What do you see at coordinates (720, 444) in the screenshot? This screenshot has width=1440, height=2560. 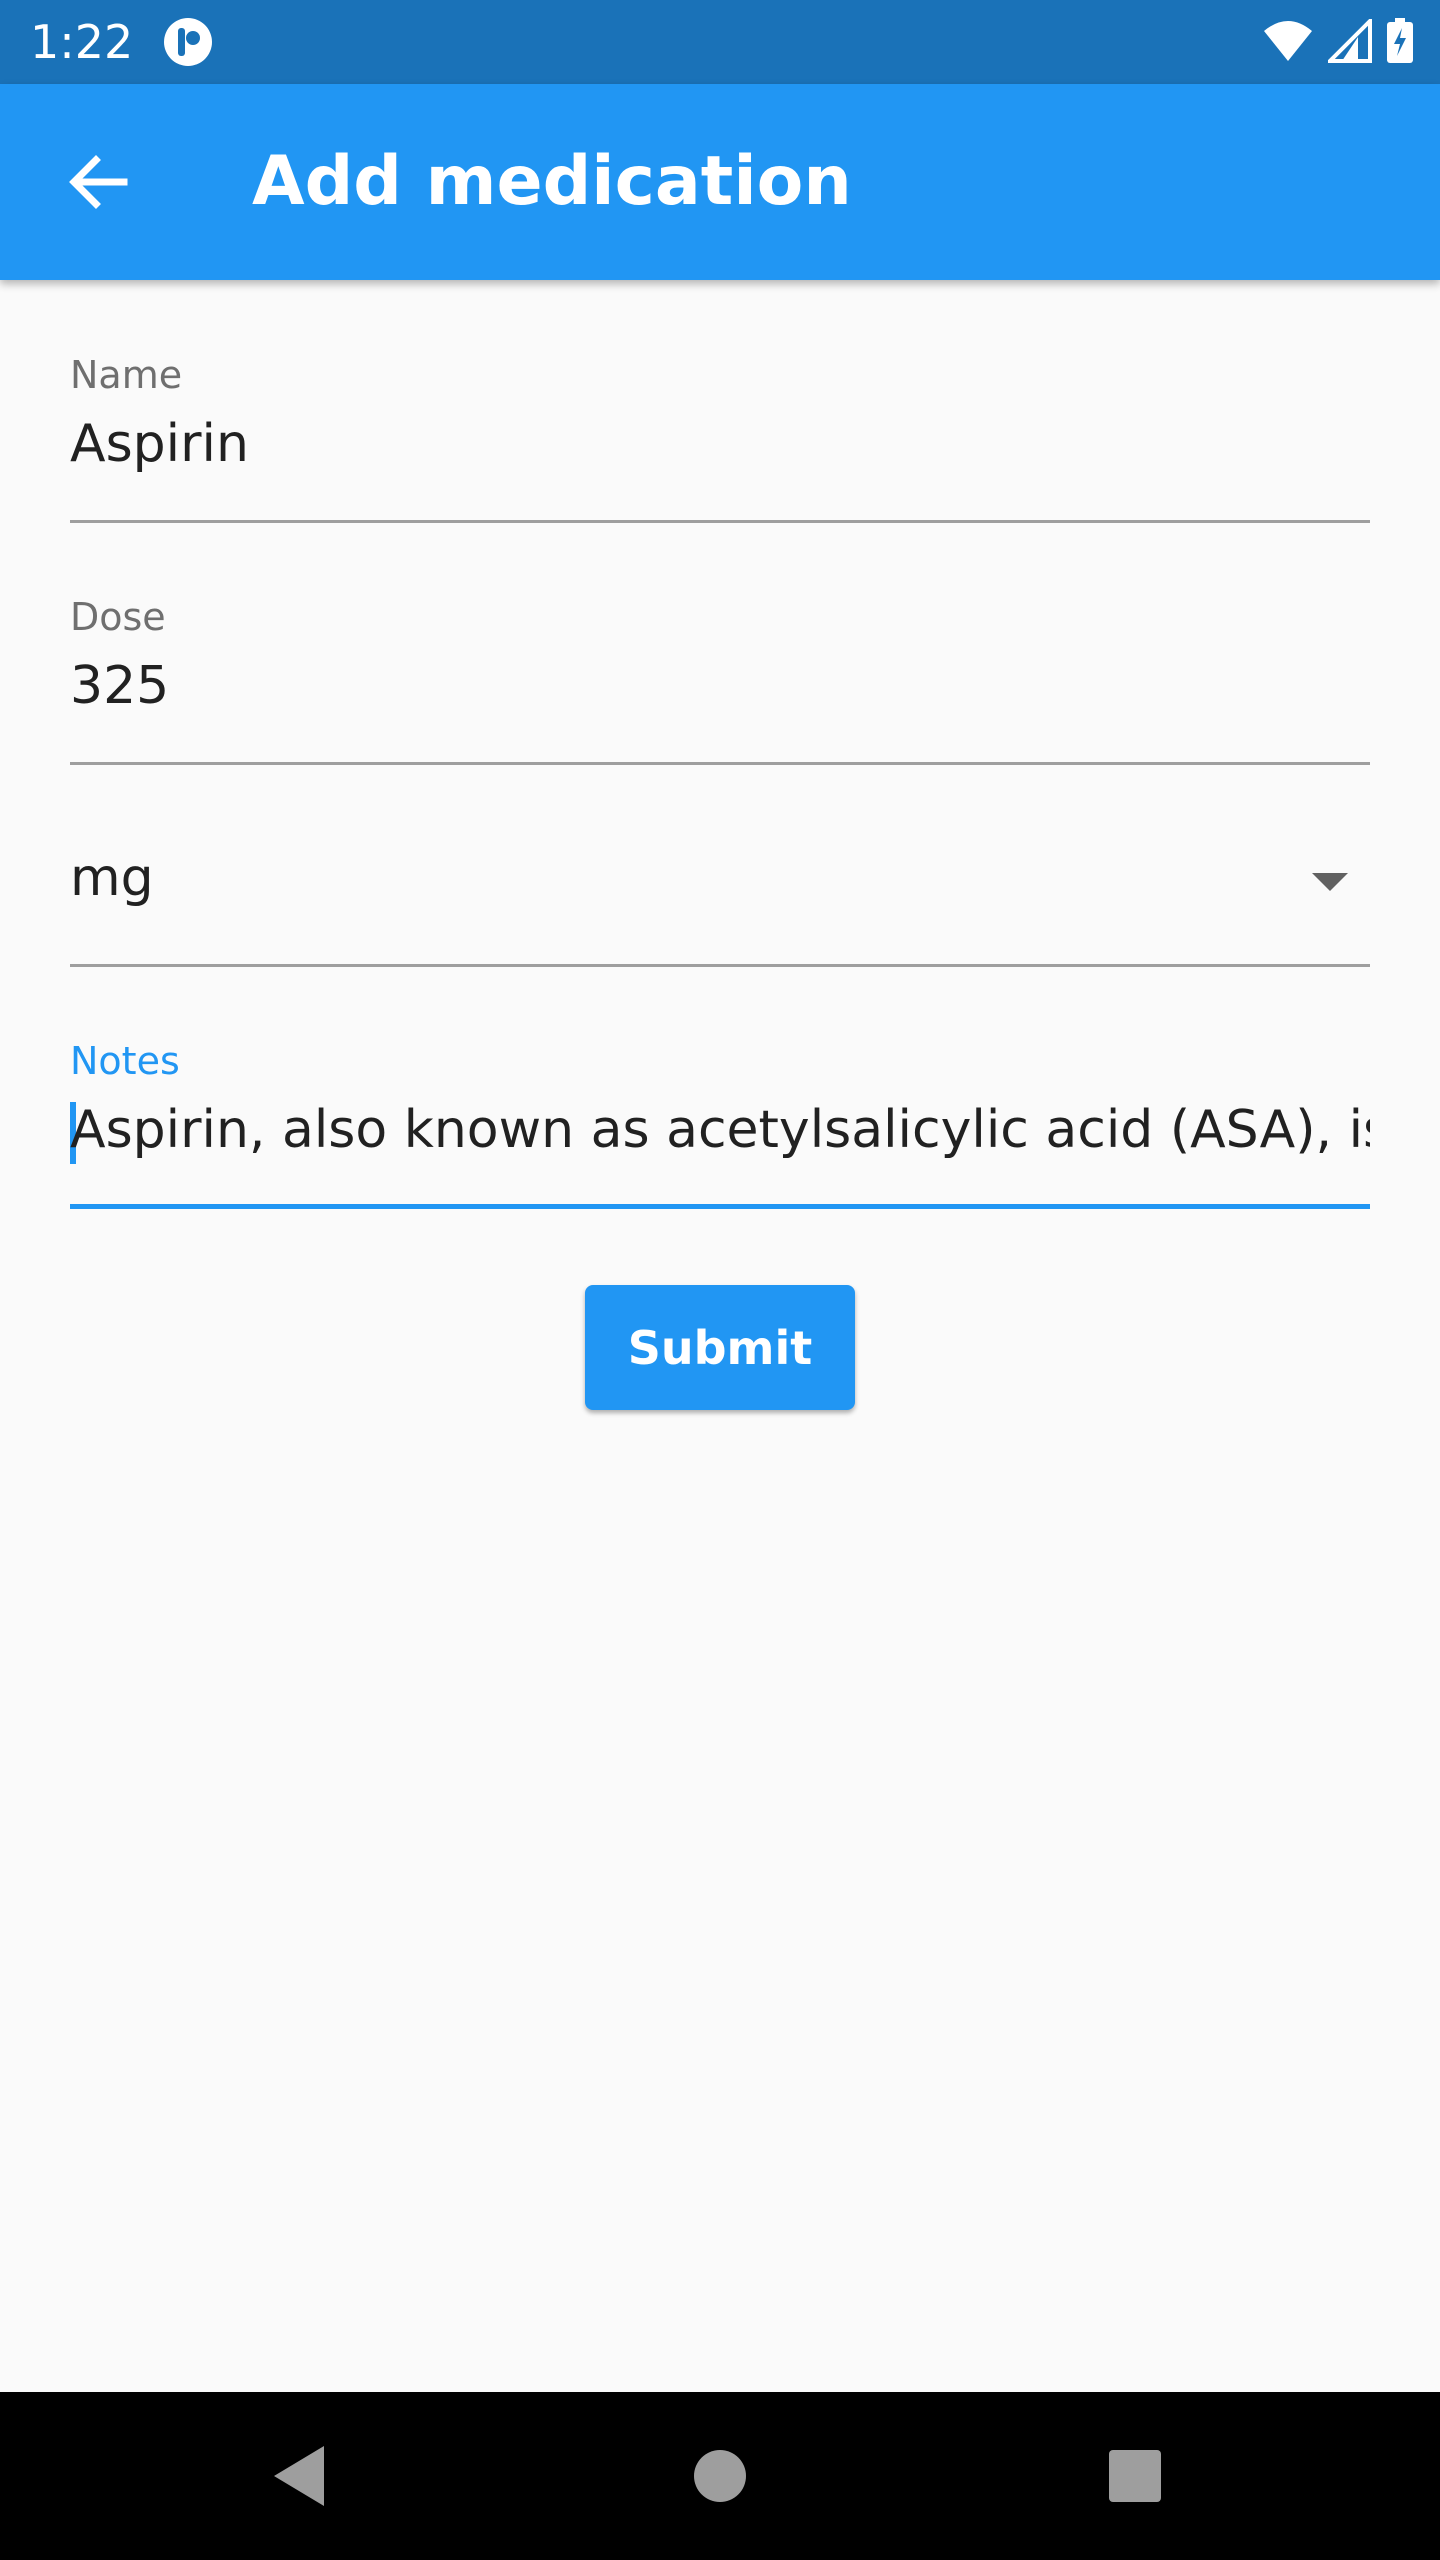 I see `name-input: Aspirin` at bounding box center [720, 444].